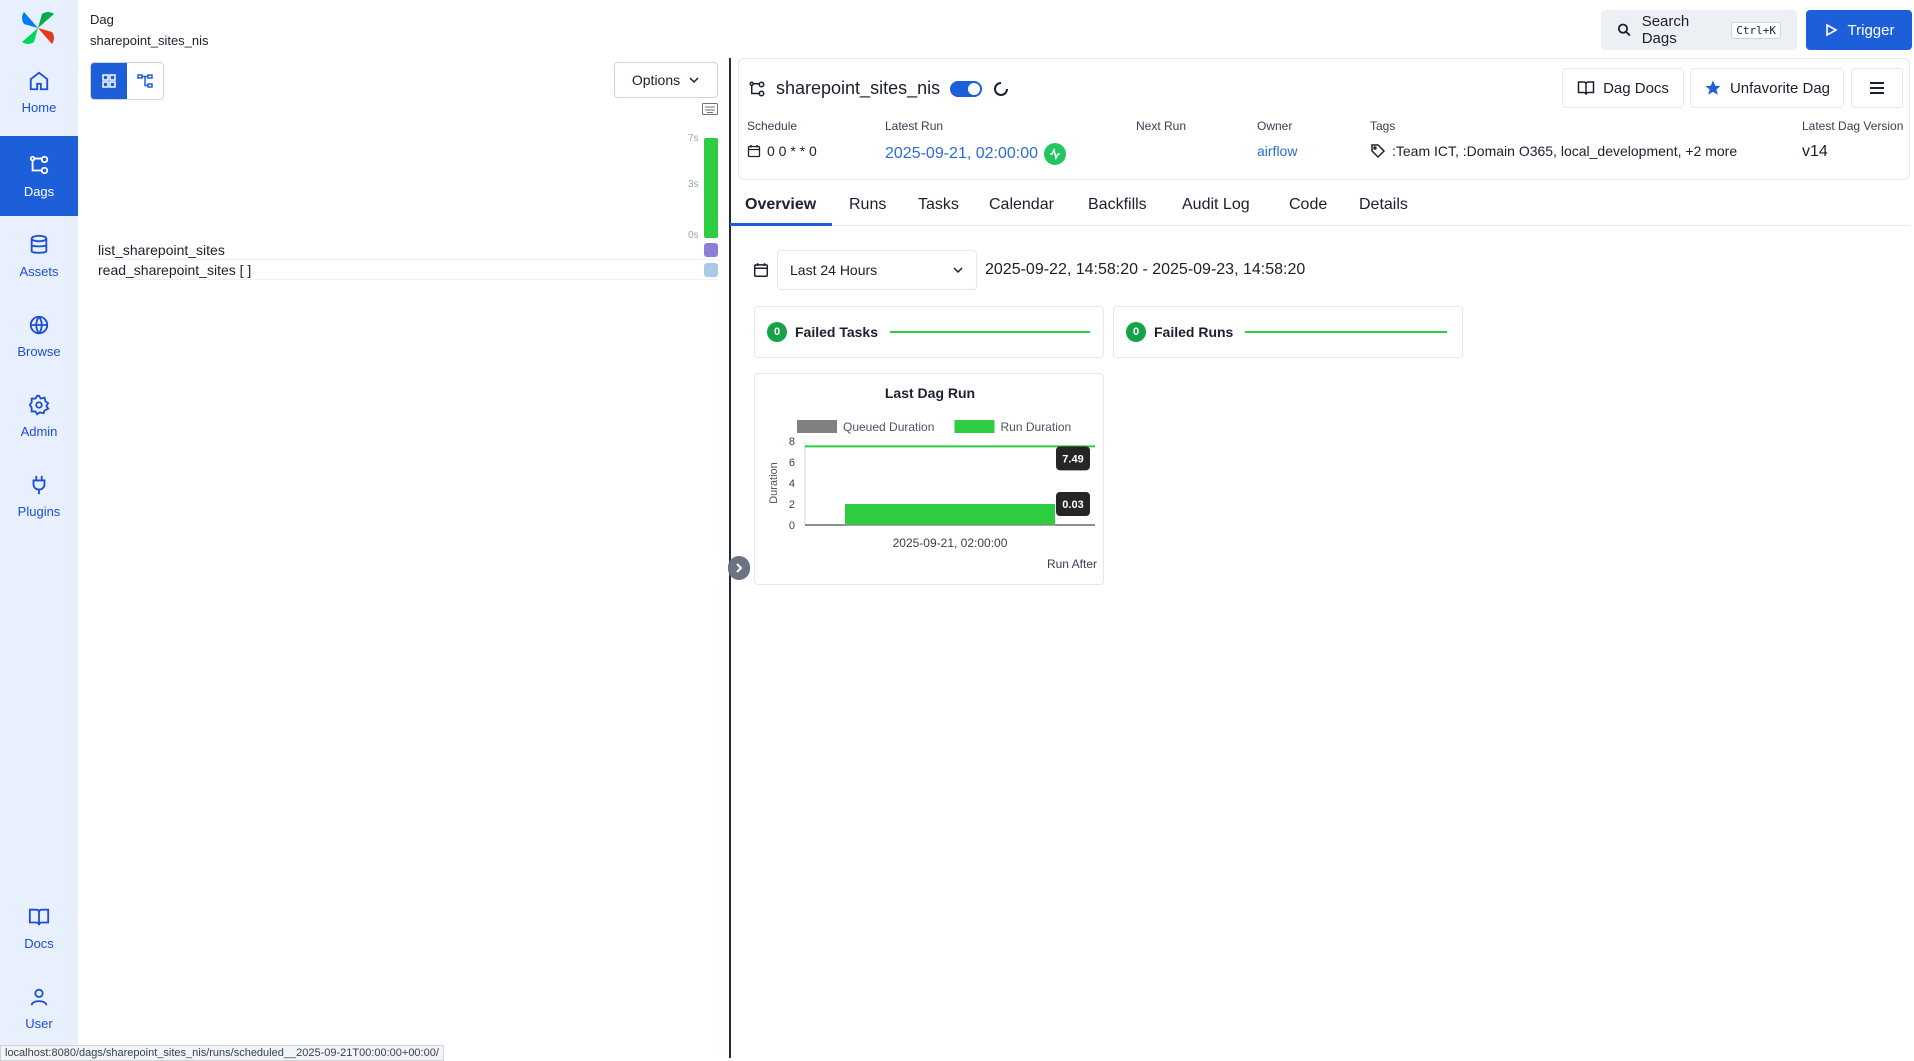 Image resolution: width=1914 pixels, height=1061 pixels. Describe the element at coordinates (990, 332) in the screenshot. I see `failed-tasks-sparkline` at that location.